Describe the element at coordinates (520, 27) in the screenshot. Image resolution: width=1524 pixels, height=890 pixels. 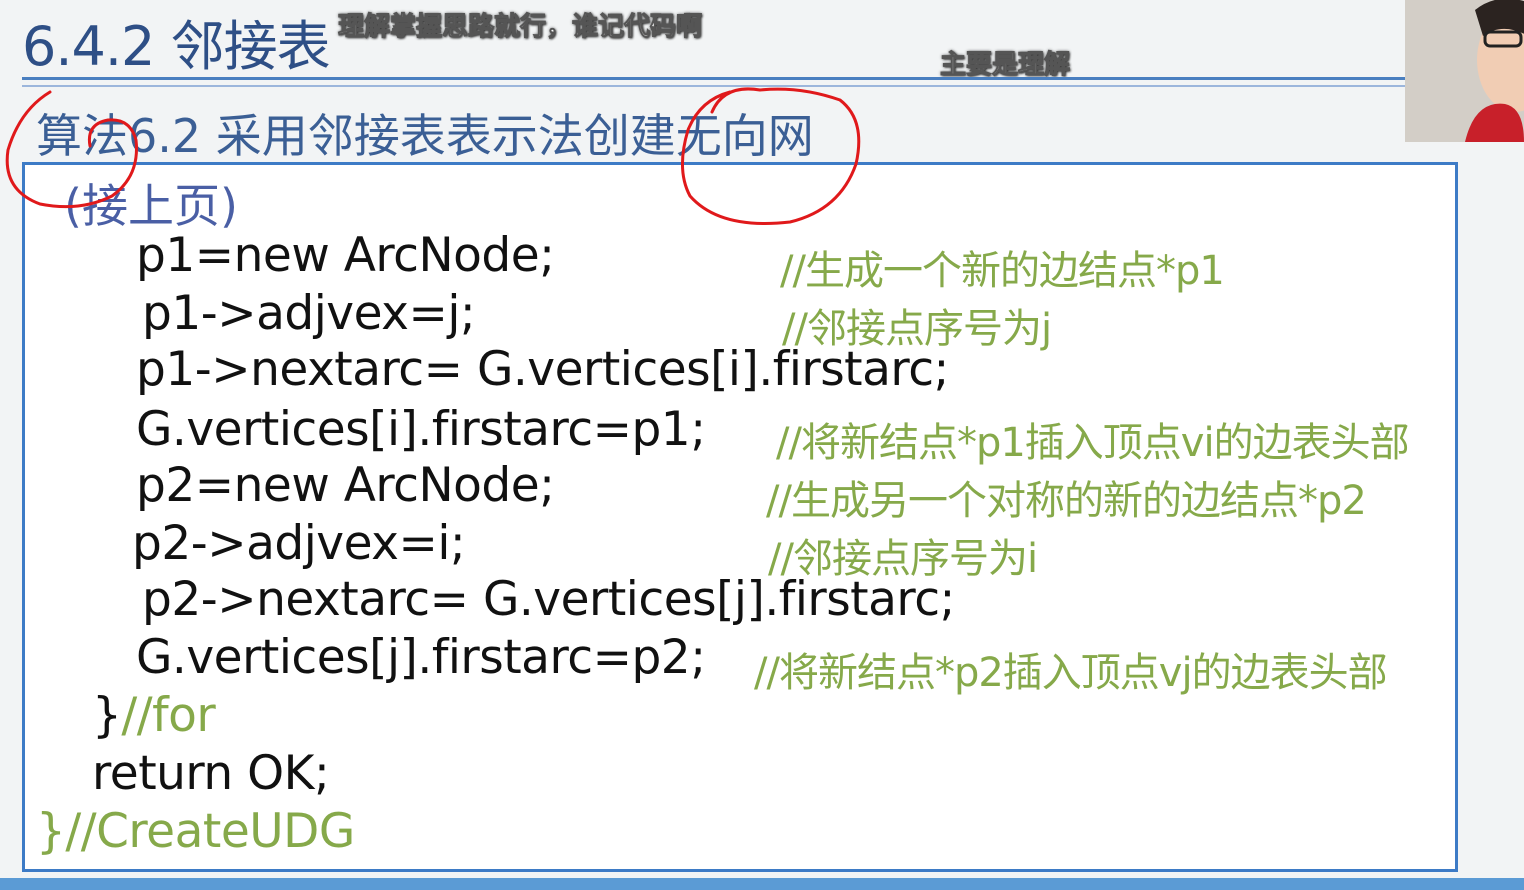
I see `video-subtitle-line1: 理解掌握思路就行，谁记代码啊` at that location.